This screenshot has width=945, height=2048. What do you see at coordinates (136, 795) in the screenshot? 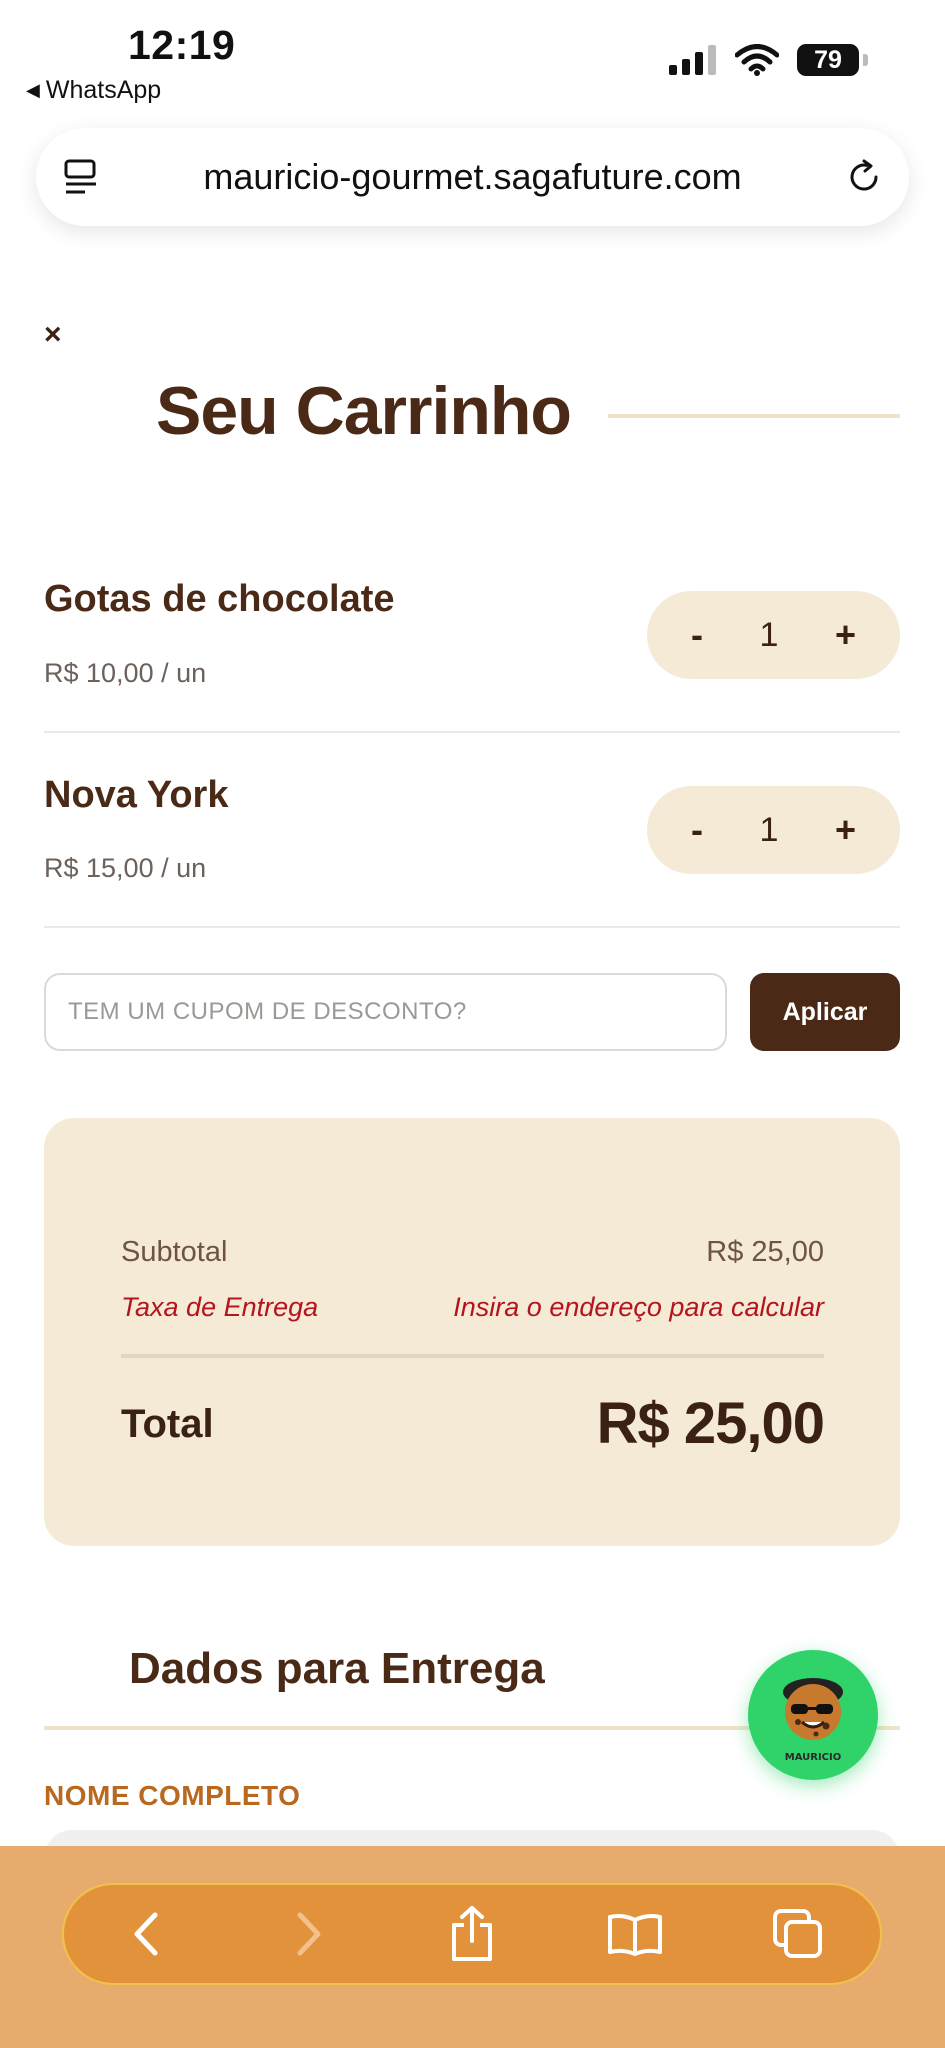
I see `cart-item-name: Nova York` at bounding box center [136, 795].